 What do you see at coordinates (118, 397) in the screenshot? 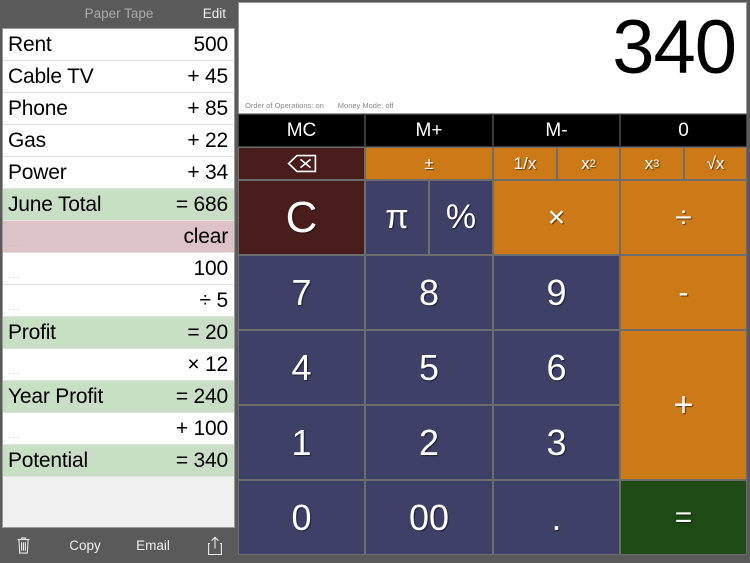
I see `tape-row: Year Profit = 240` at bounding box center [118, 397].